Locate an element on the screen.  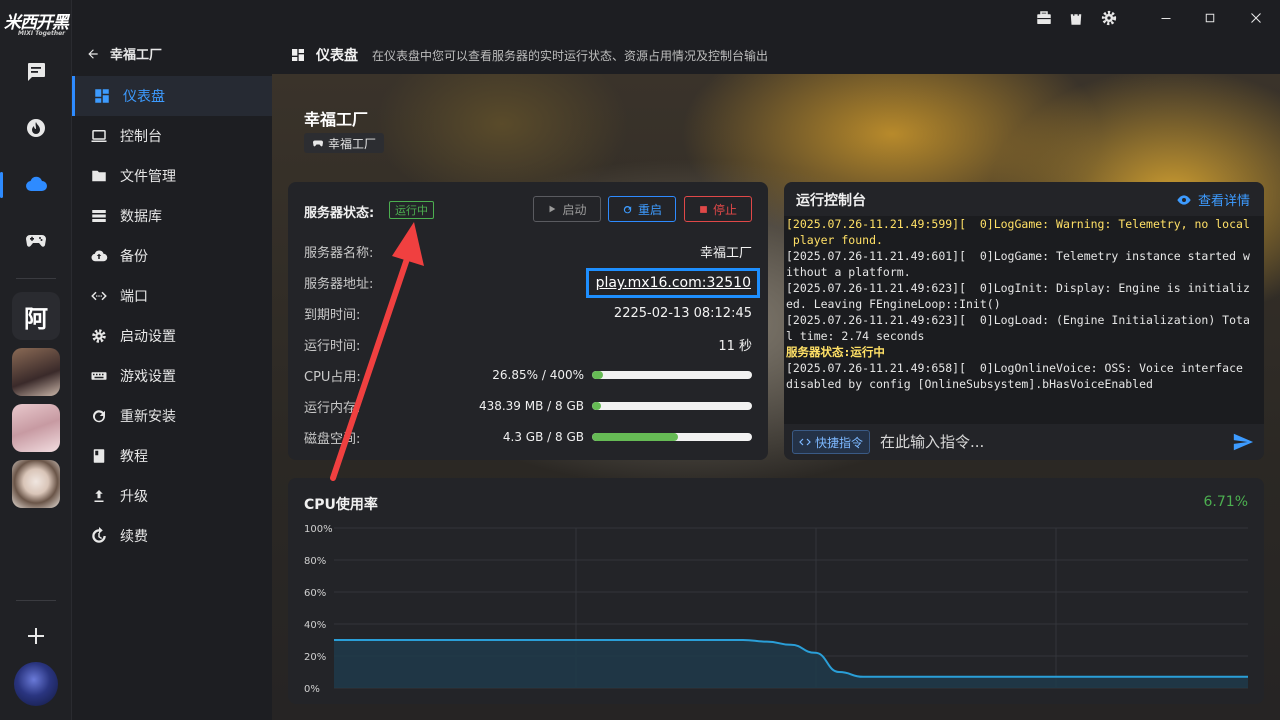
nav-item-backup: 备份 is located at coordinates (172, 256).